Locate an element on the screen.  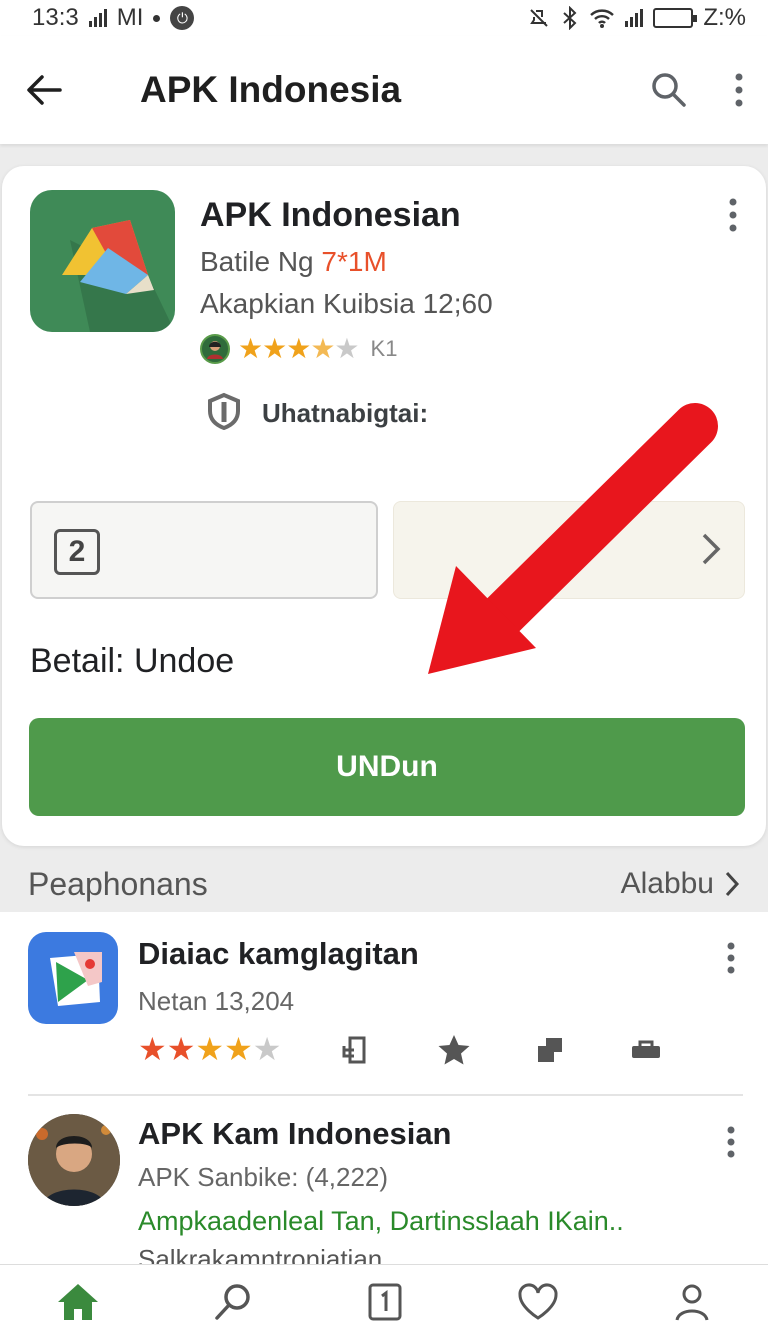
app-meta: Akapkian Kuibsia 12;60 is located at coordinates (346, 303).